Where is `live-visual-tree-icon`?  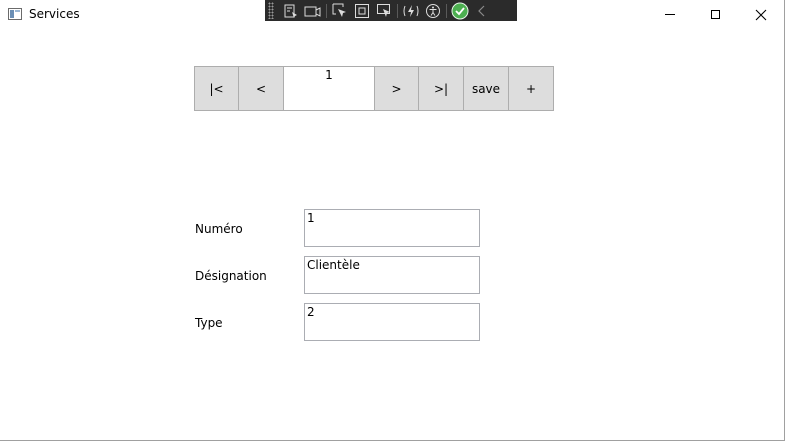
live-visual-tree-icon is located at coordinates (291, 10).